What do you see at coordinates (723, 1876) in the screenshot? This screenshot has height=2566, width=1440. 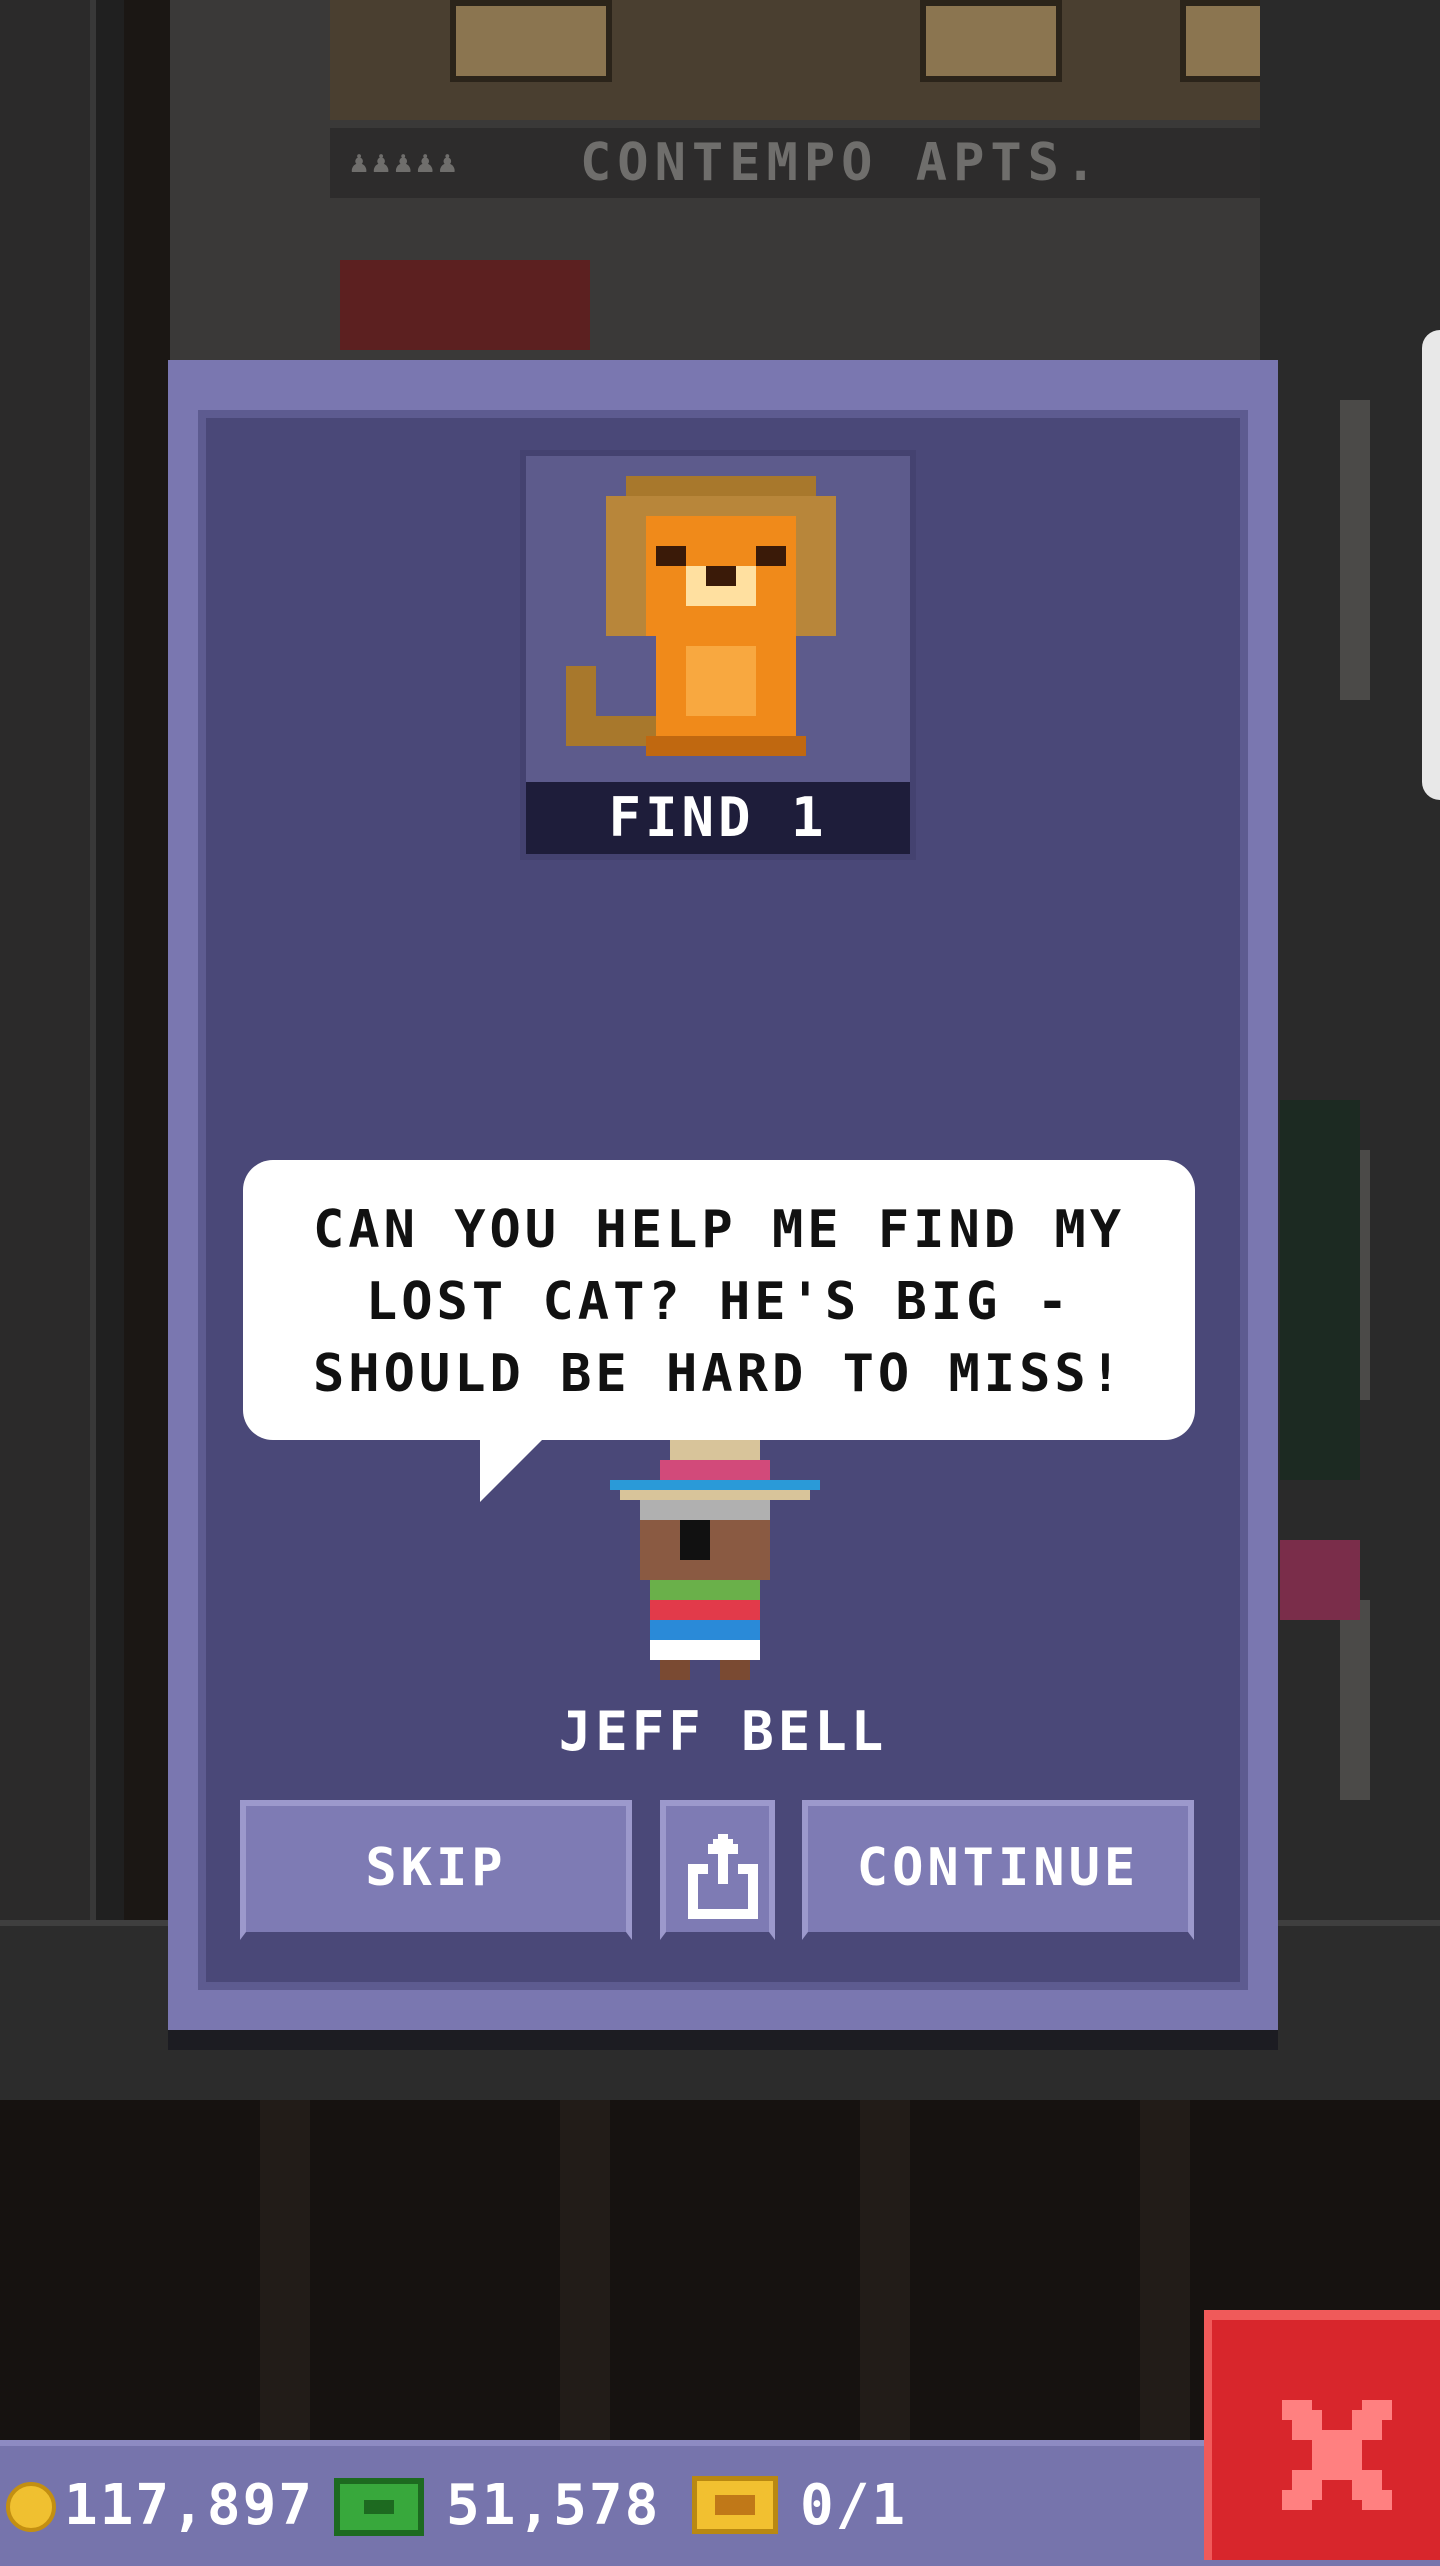 I see `share-icon` at bounding box center [723, 1876].